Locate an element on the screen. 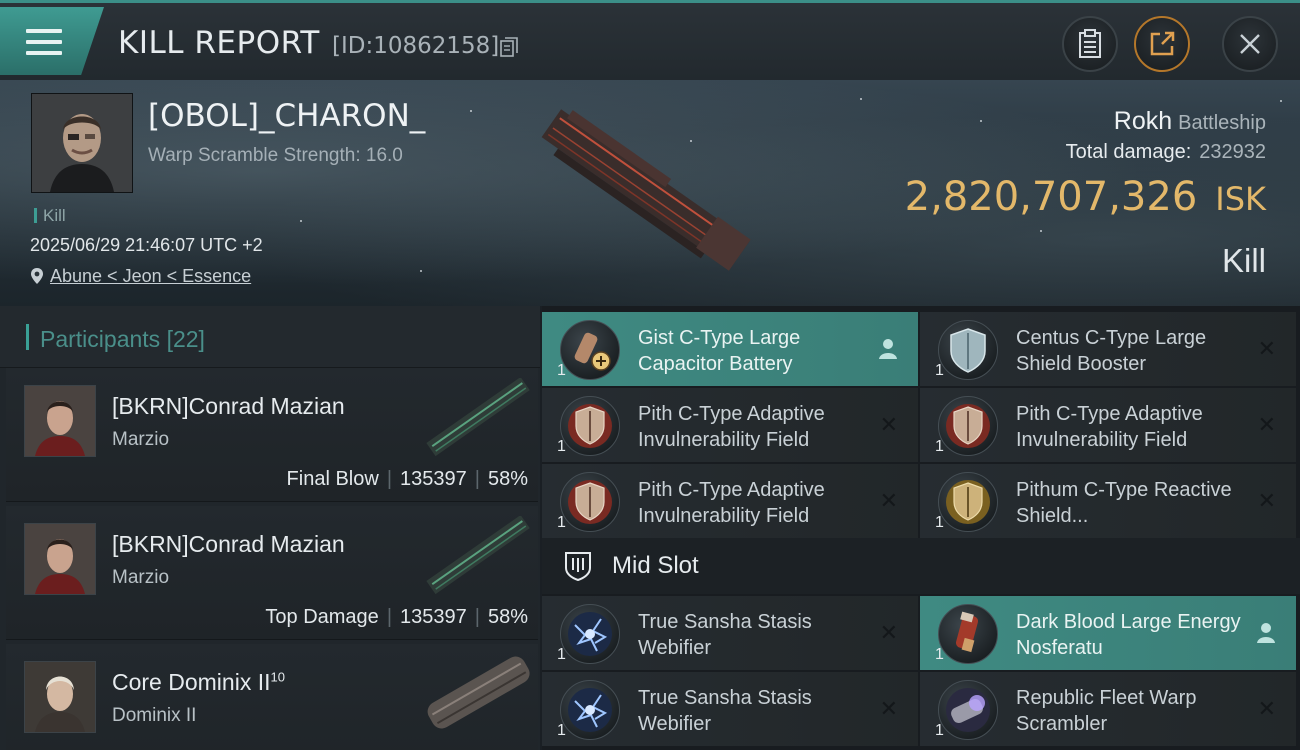 This screenshot has height=750, width=1300. ship-name: Rokh is located at coordinates (1143, 121).